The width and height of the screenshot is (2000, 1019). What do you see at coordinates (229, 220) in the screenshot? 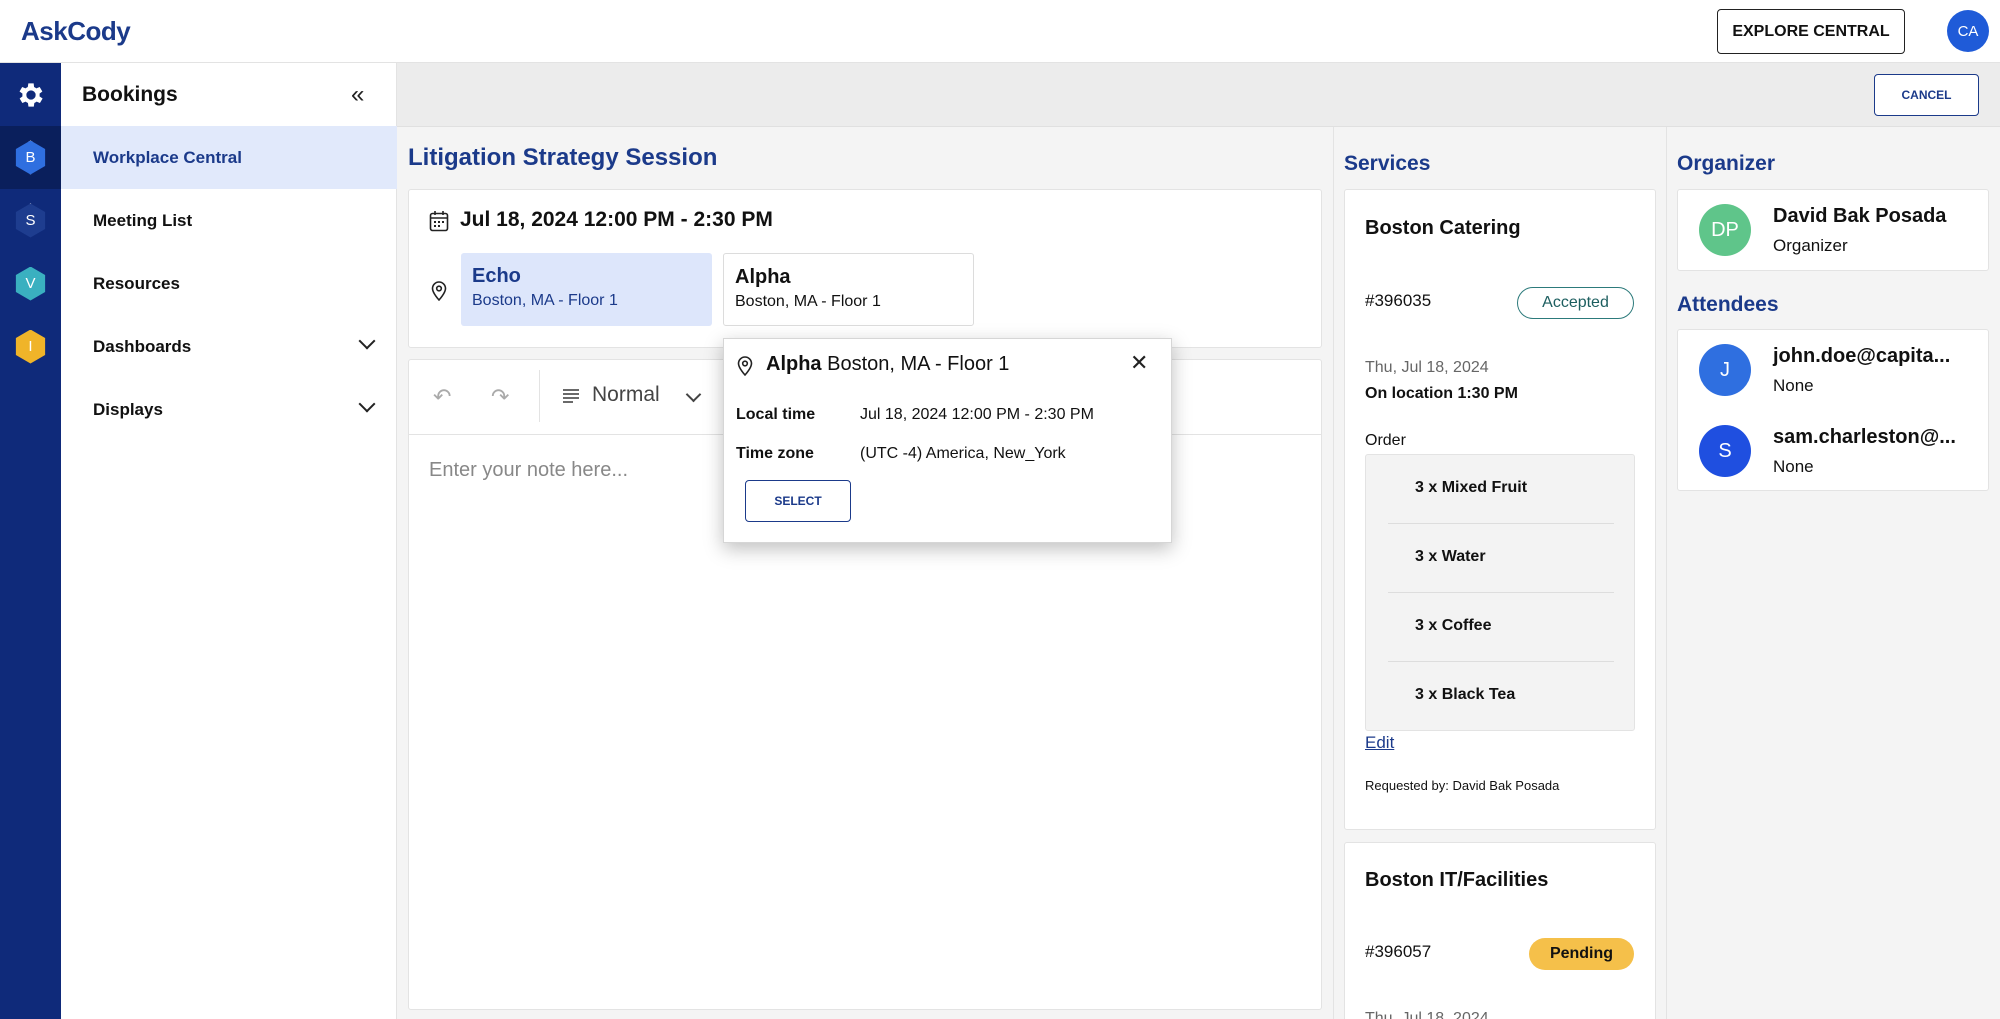
I see `nav-item-meeting-list: Meeting List` at bounding box center [229, 220].